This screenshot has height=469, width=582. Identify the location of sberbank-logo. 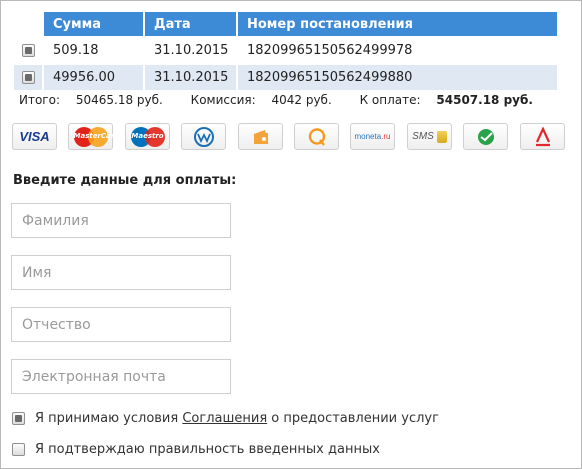
(485, 136).